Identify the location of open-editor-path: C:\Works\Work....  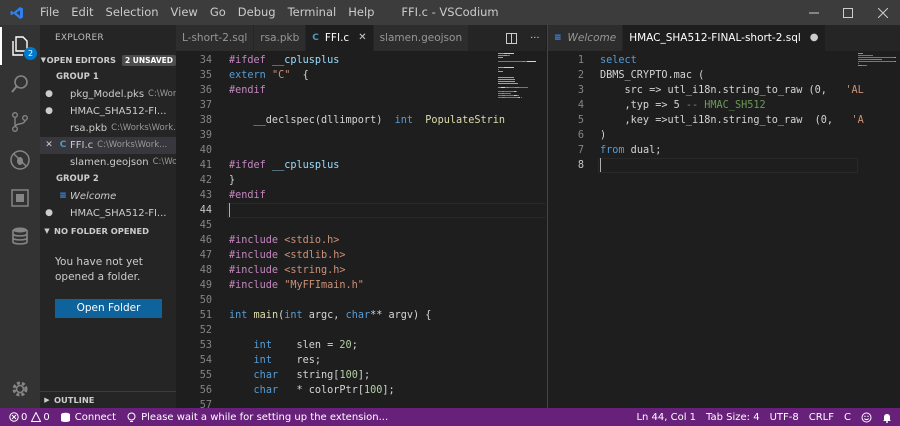
(143, 128).